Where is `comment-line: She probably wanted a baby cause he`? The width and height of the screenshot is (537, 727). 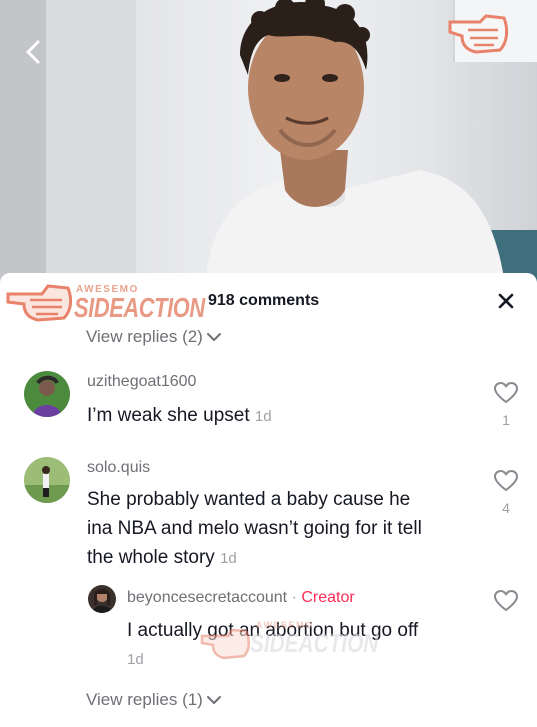 comment-line: She probably wanted a baby cause he is located at coordinates (249, 499).